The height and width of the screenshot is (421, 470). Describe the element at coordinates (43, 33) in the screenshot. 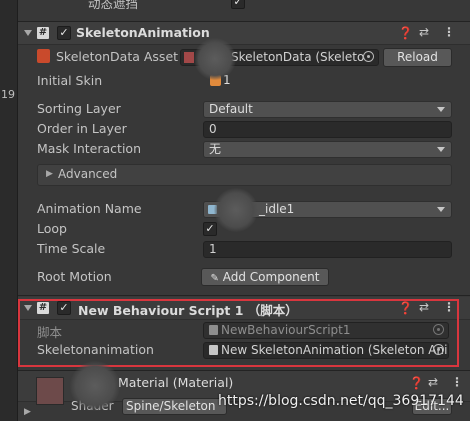

I see `script-hash-icon: #` at that location.